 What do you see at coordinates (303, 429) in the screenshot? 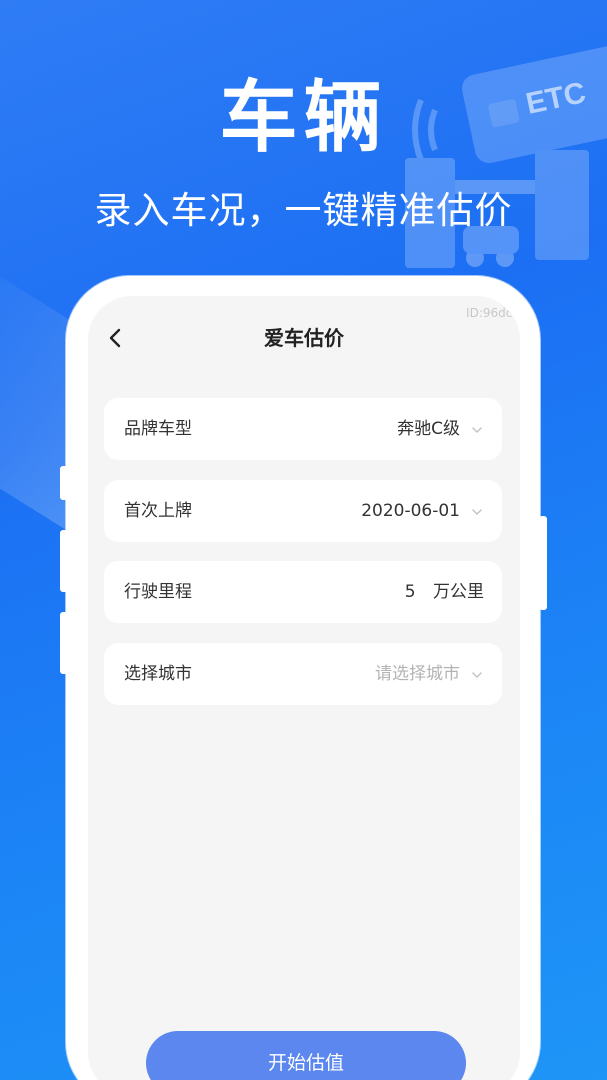
I see `brand-model-field: 品牌车型 奔驰C级` at bounding box center [303, 429].